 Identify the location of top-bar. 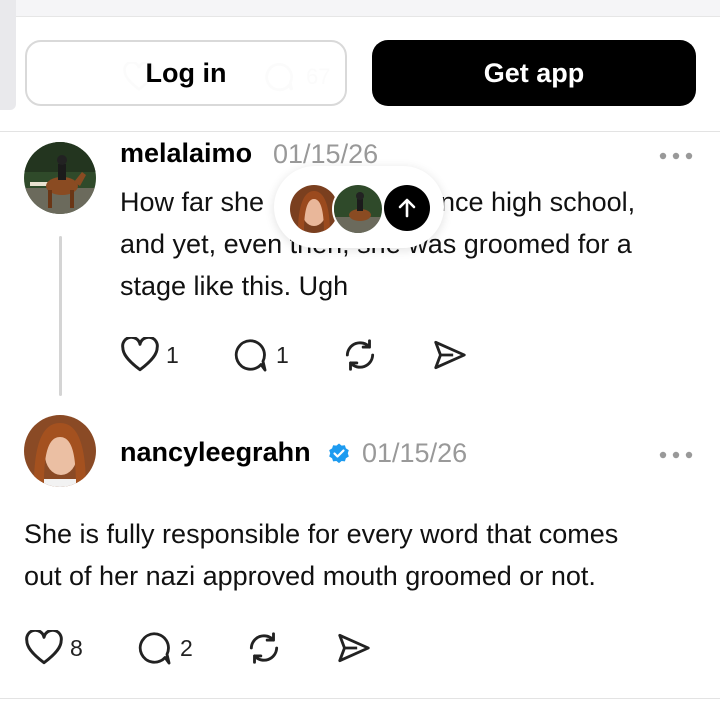
(360, 8).